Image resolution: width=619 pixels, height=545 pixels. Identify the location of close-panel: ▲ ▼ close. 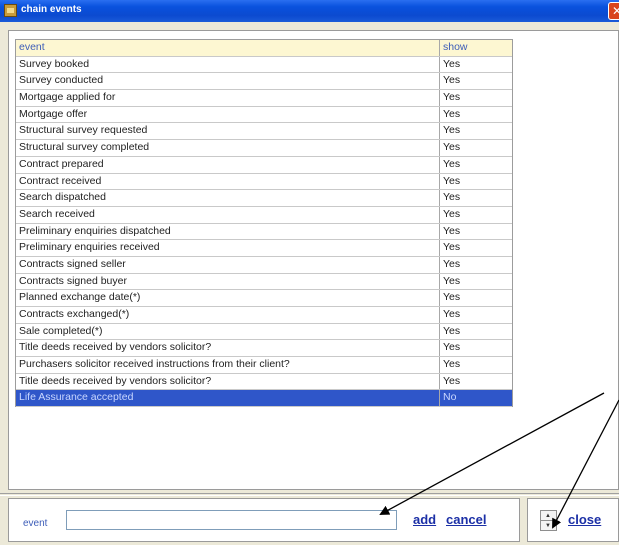
(573, 520).